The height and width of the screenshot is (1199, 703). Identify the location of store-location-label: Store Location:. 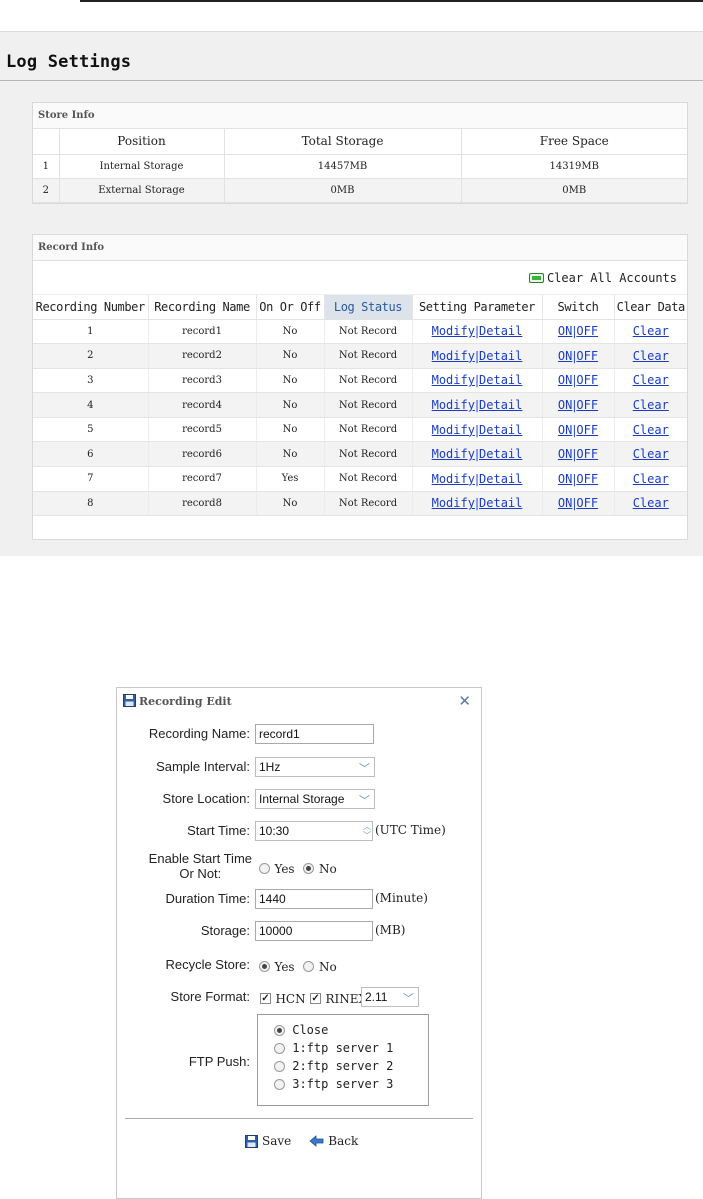
(206, 798).